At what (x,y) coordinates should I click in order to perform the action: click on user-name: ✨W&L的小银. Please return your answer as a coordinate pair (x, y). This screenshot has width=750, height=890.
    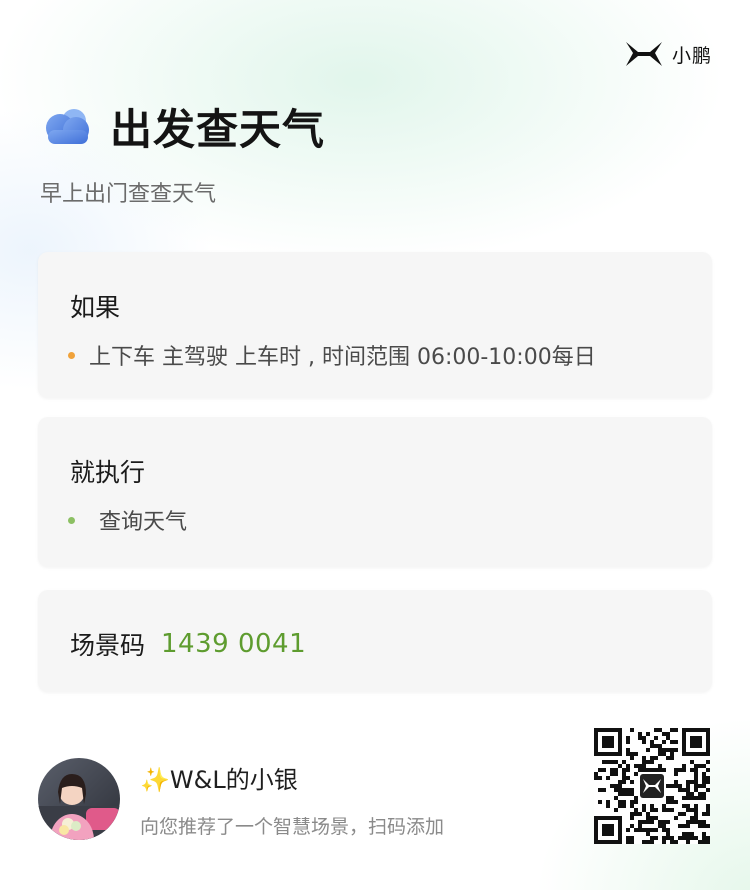
    Looking at the image, I should click on (219, 780).